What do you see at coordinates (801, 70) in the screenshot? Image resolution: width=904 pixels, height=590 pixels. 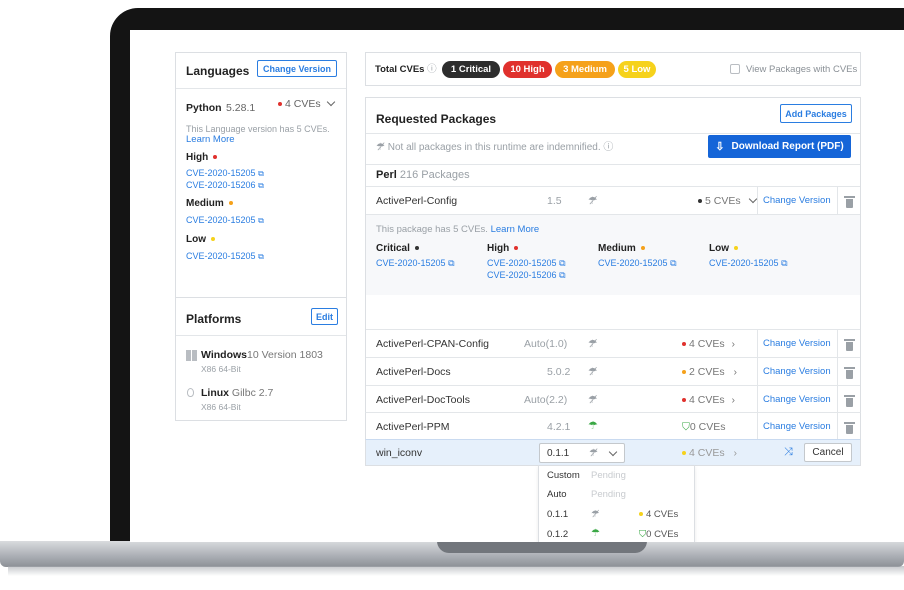 I see `view-packages-label: View Packages with CVEs` at bounding box center [801, 70].